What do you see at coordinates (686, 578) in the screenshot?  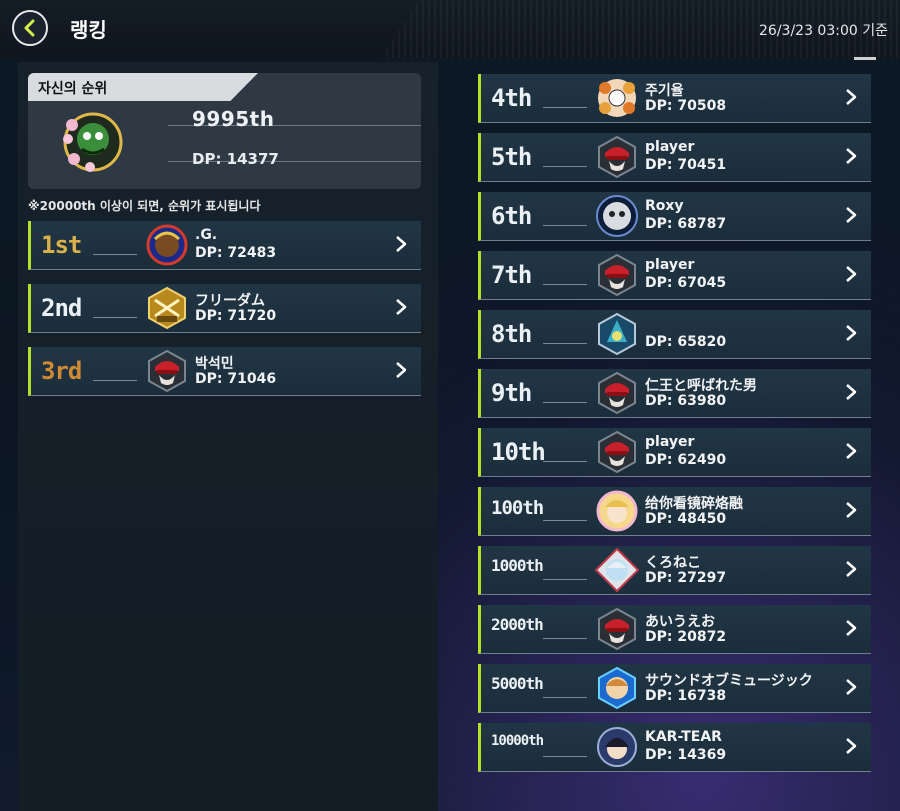 I see `player-dp: DP: 27297` at bounding box center [686, 578].